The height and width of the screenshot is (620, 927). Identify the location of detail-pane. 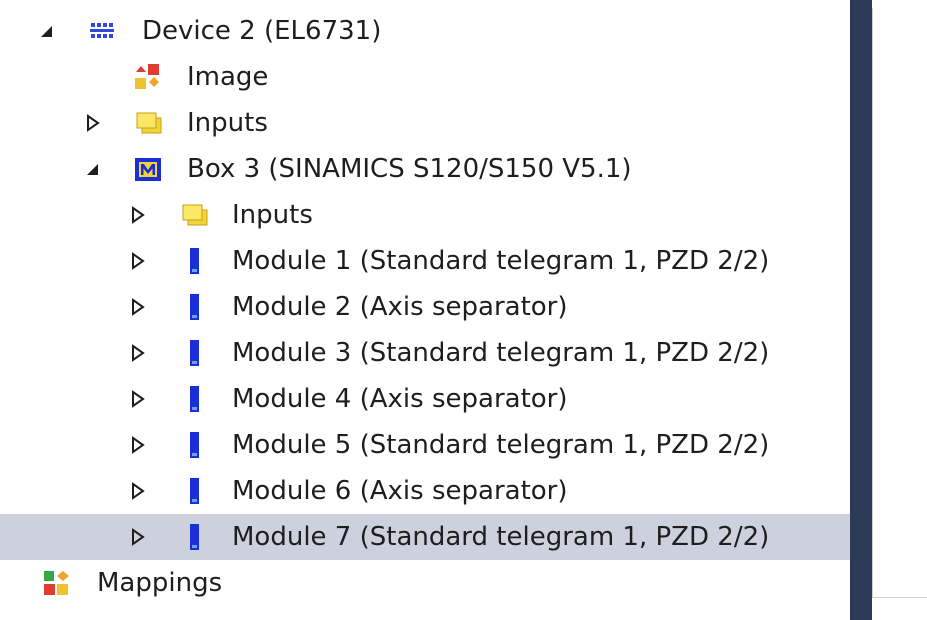
(899, 310).